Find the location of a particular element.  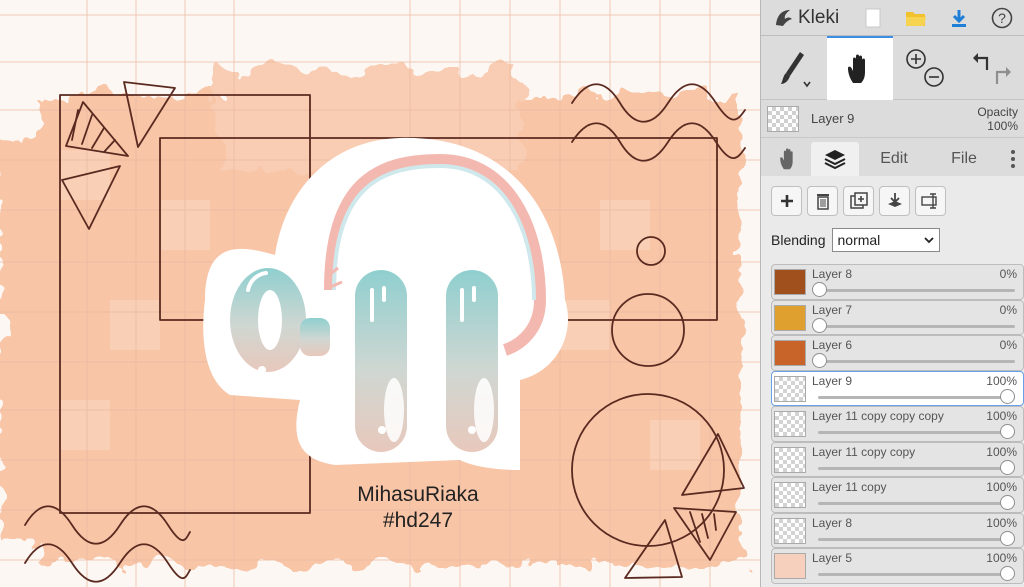

menu-dots-icon is located at coordinates (1013, 159).